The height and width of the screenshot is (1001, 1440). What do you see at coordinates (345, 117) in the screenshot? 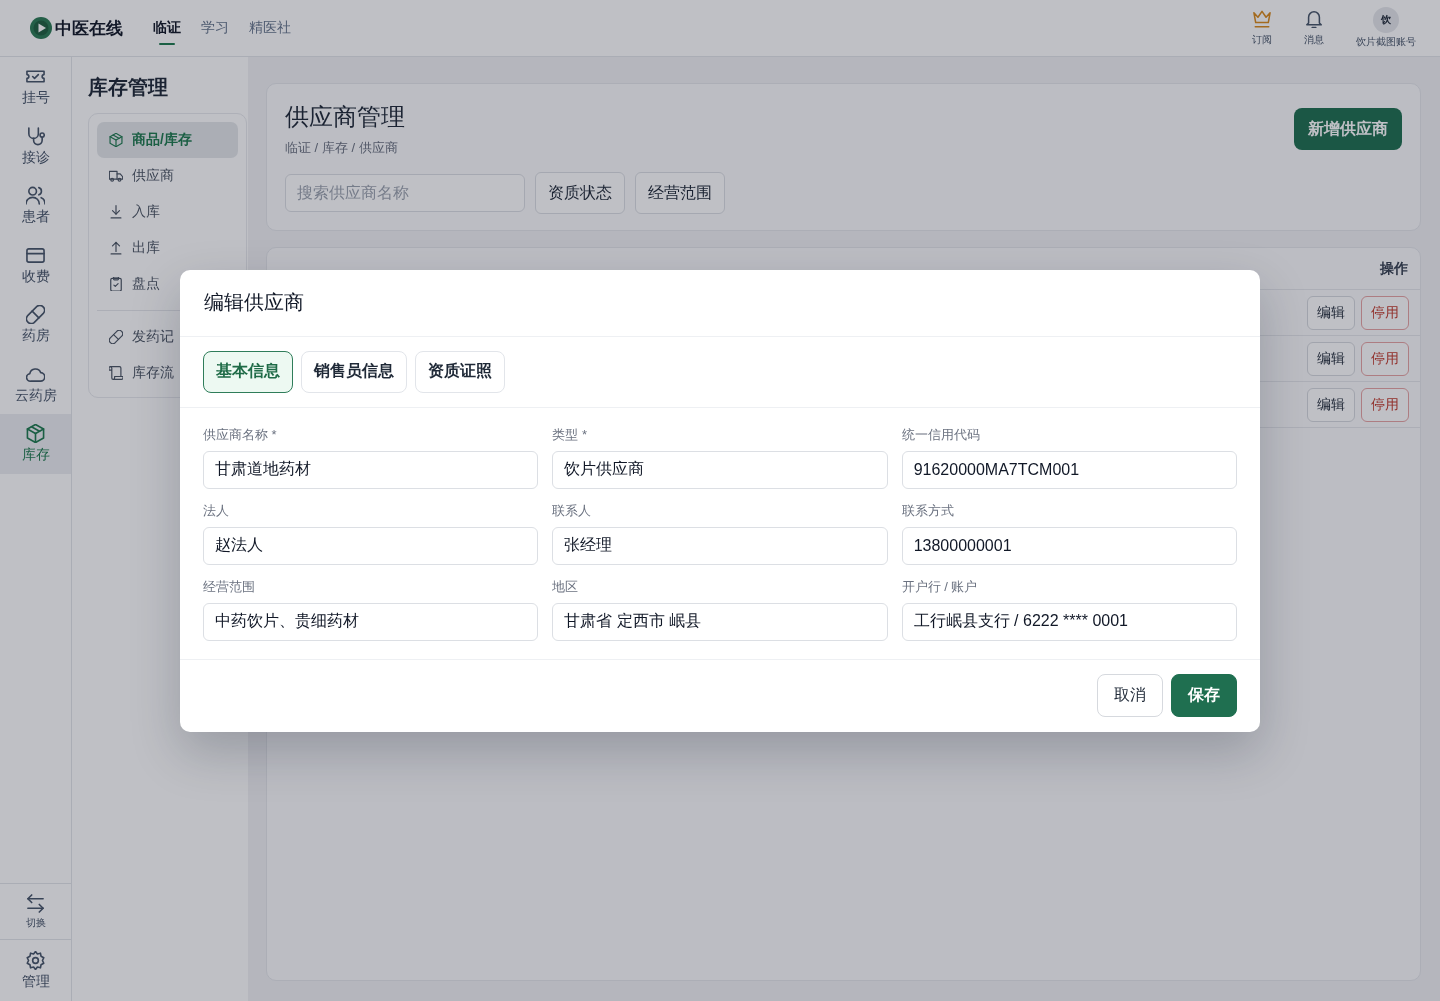
I see `page-title: 供应商管理` at bounding box center [345, 117].